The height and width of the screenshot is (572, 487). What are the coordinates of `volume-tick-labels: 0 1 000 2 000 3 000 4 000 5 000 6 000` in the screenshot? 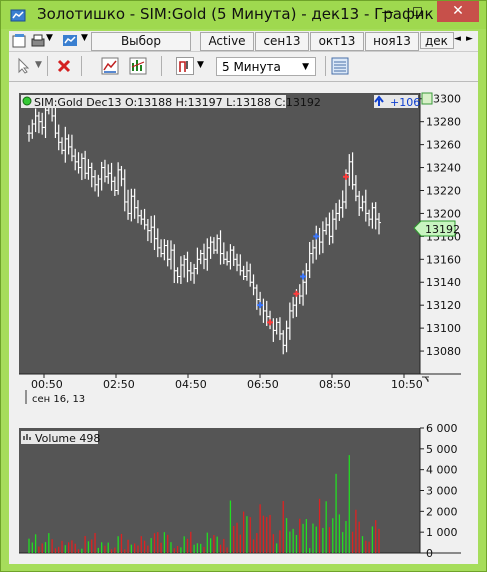 It's located at (439, 491).